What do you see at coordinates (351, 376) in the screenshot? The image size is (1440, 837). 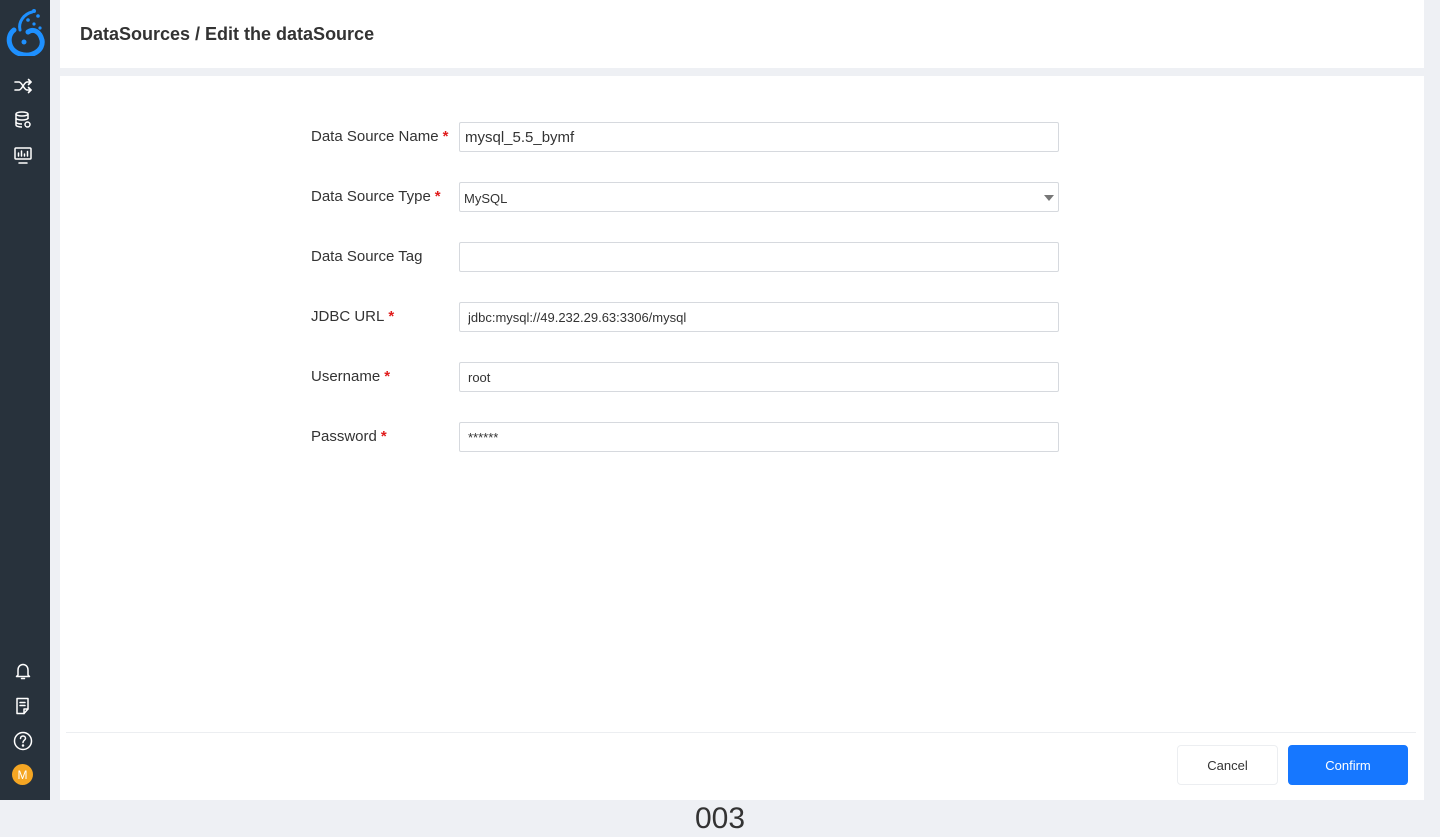 I see `username-label: Username *` at bounding box center [351, 376].